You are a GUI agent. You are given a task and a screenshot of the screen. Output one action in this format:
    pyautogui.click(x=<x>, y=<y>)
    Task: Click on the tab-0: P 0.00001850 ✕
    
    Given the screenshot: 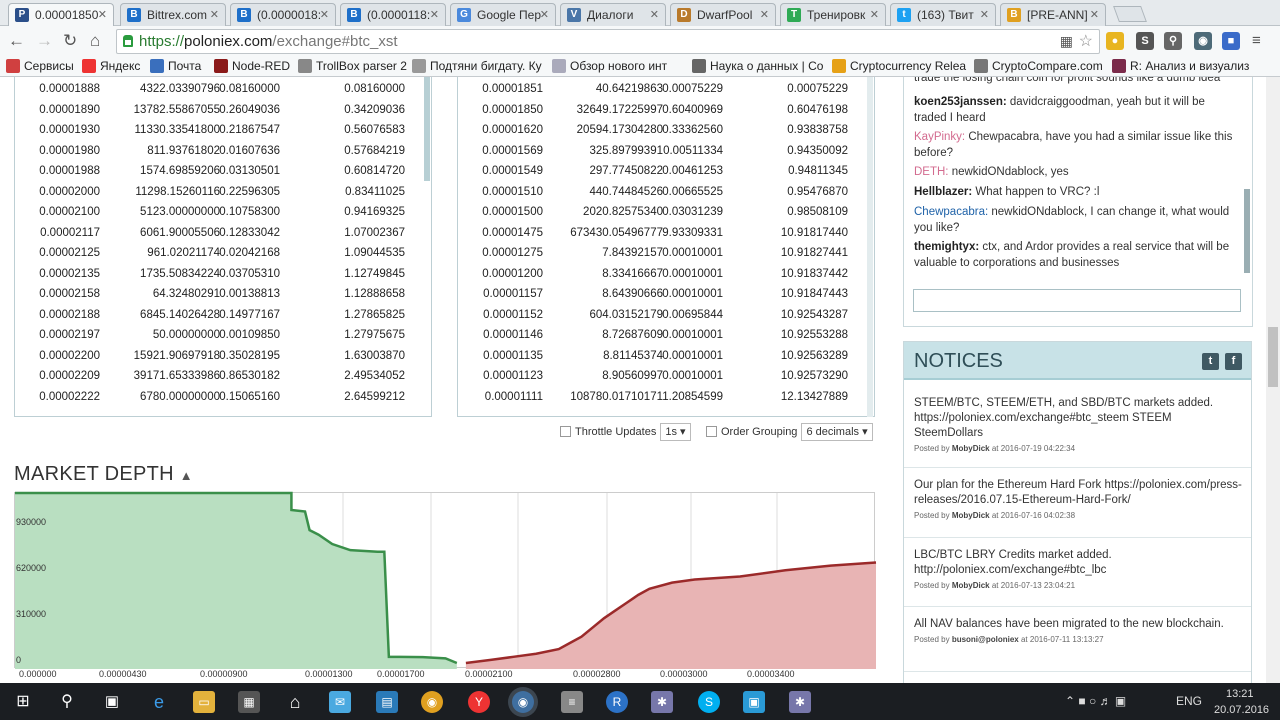 What is the action you would take?
    pyautogui.click(x=61, y=14)
    